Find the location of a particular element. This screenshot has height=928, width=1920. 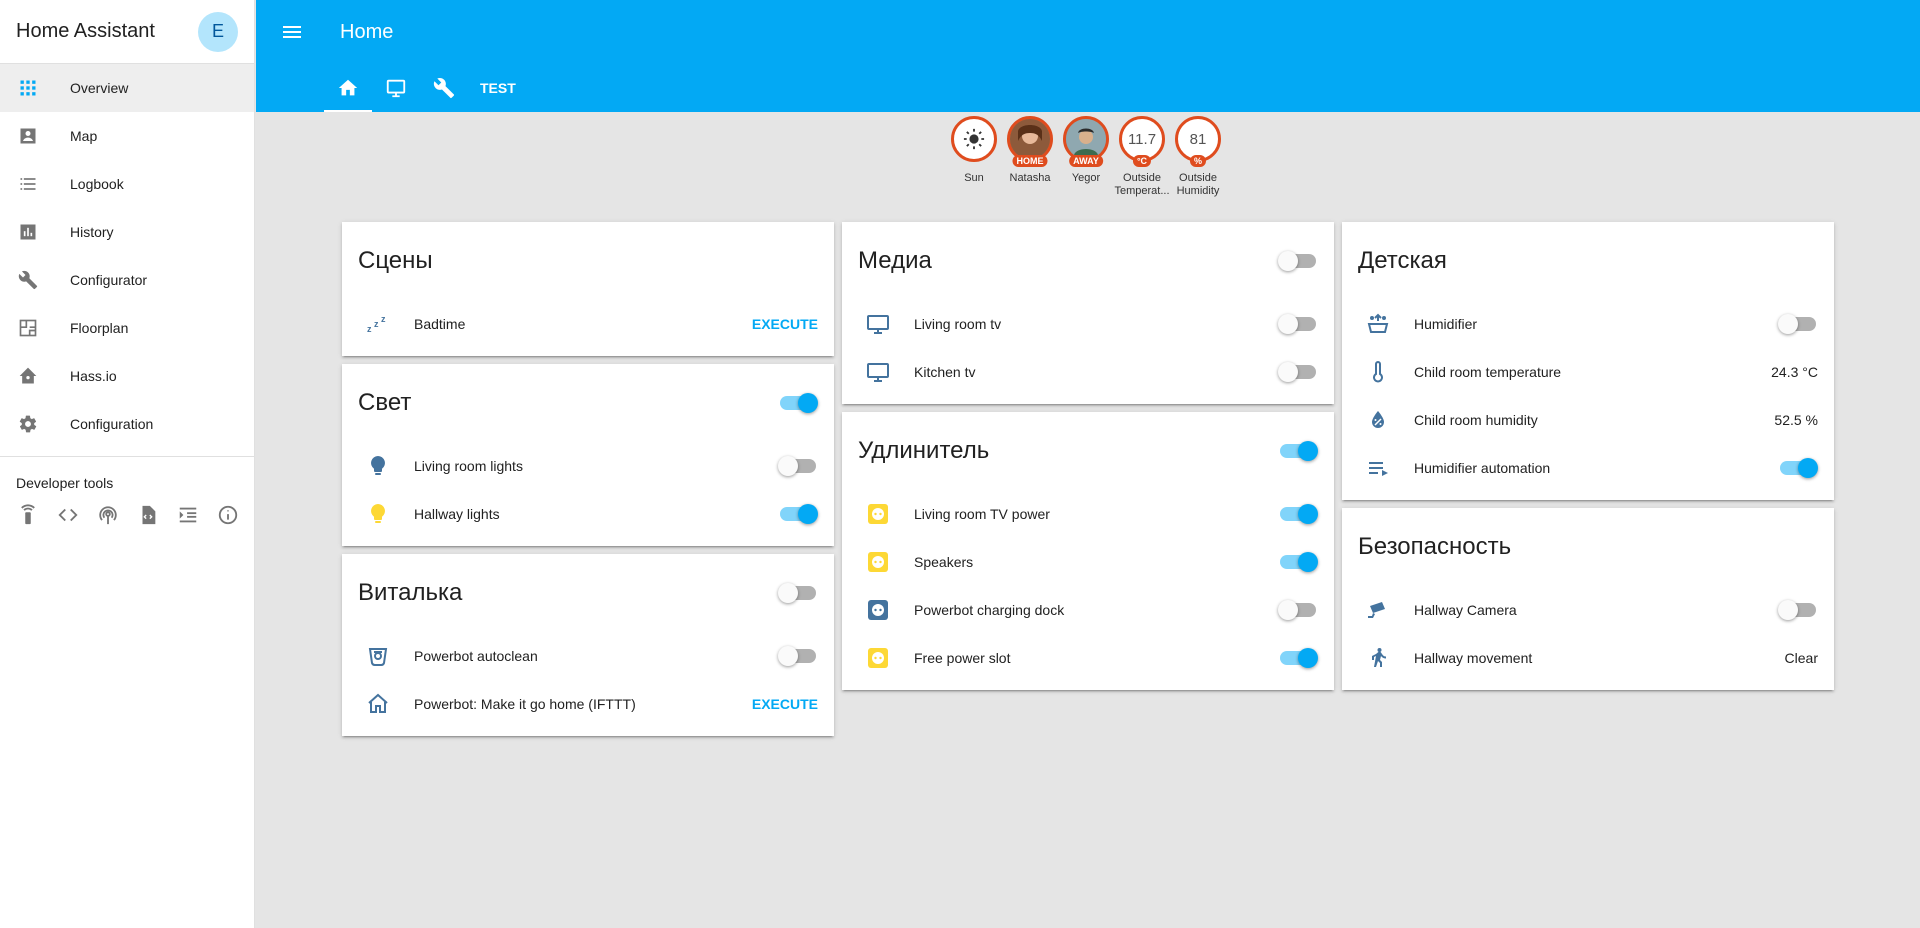

app-header: Home TEST is located at coordinates (1088, 56).